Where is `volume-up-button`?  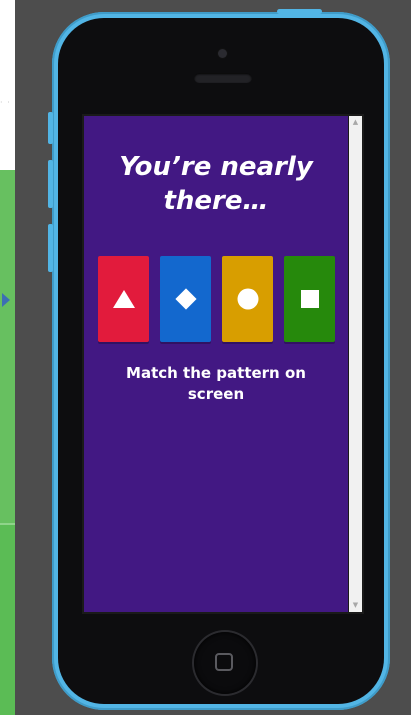 volume-up-button is located at coordinates (50, 184).